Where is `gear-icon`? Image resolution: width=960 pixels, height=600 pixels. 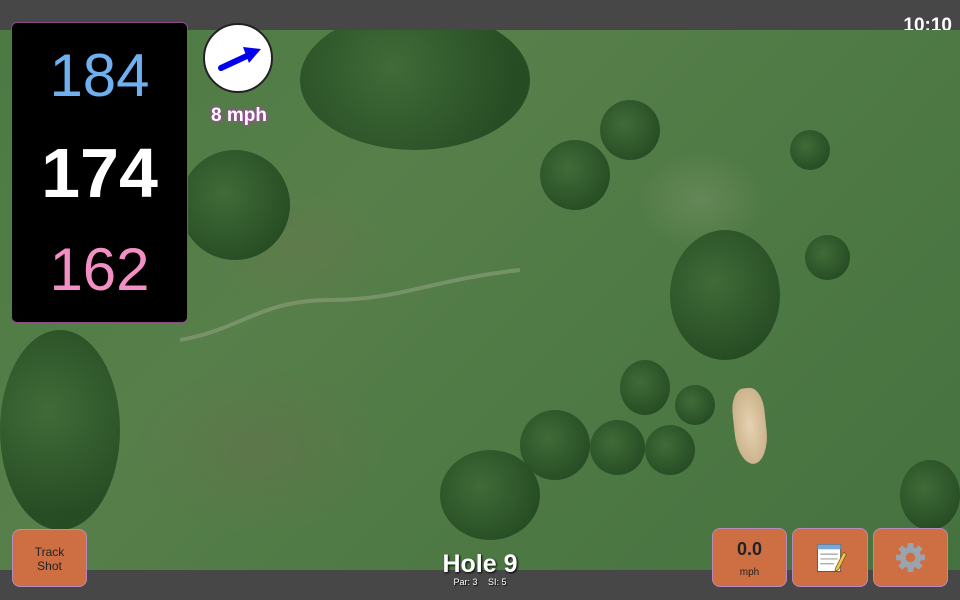 gear-icon is located at coordinates (910, 557).